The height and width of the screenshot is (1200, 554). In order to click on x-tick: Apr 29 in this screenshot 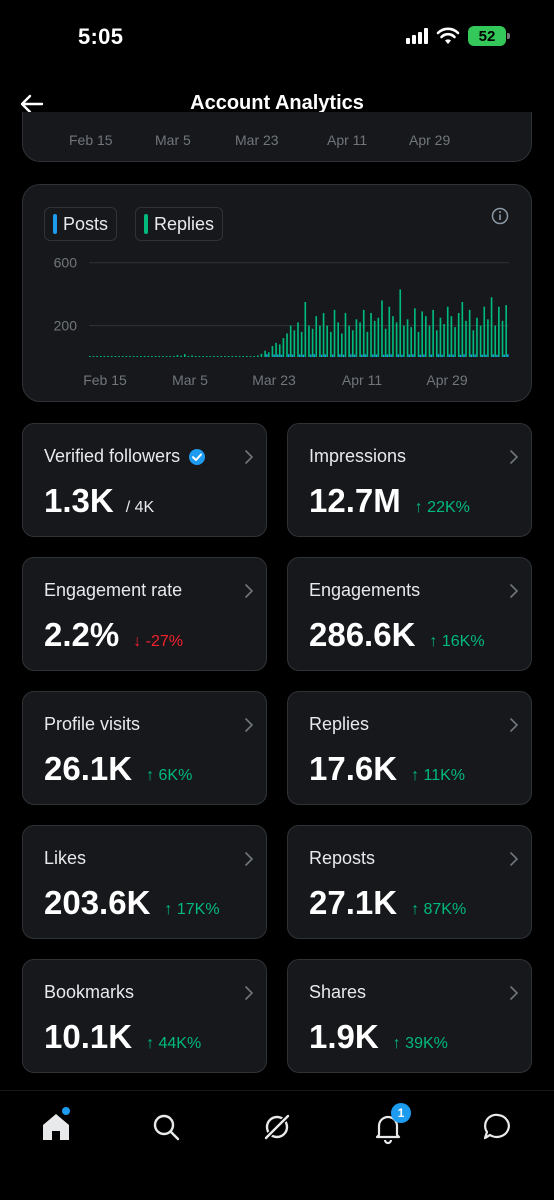, I will do `click(430, 140)`.